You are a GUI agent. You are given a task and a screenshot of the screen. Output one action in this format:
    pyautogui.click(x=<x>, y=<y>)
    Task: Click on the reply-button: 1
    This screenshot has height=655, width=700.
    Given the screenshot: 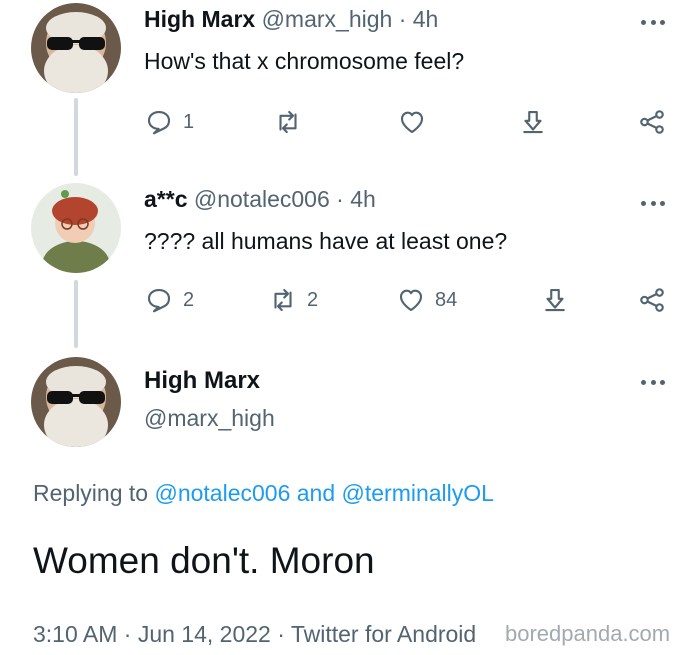 What is the action you would take?
    pyautogui.click(x=169, y=122)
    